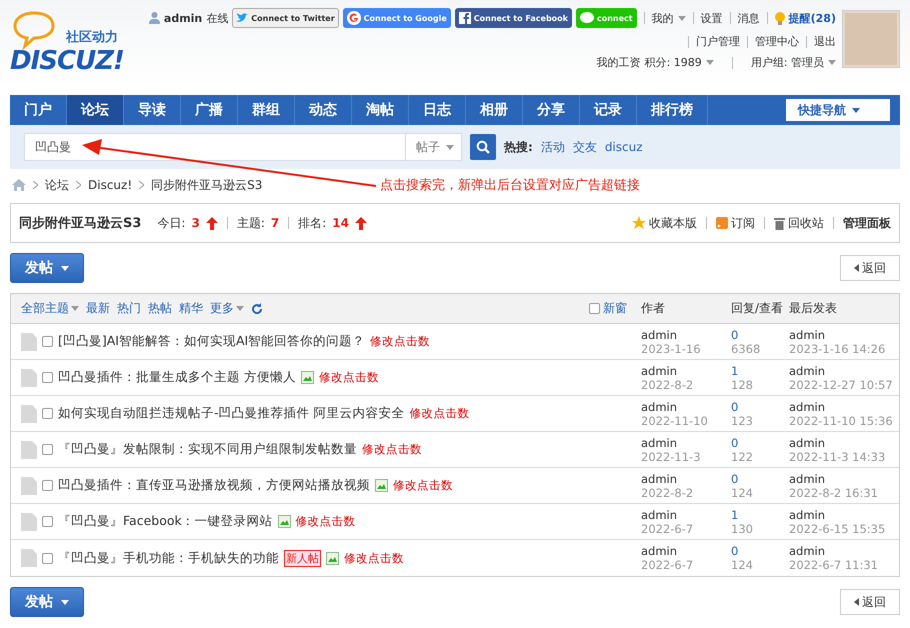 Image resolution: width=910 pixels, height=628 pixels. I want to click on view-count: 128, so click(742, 385).